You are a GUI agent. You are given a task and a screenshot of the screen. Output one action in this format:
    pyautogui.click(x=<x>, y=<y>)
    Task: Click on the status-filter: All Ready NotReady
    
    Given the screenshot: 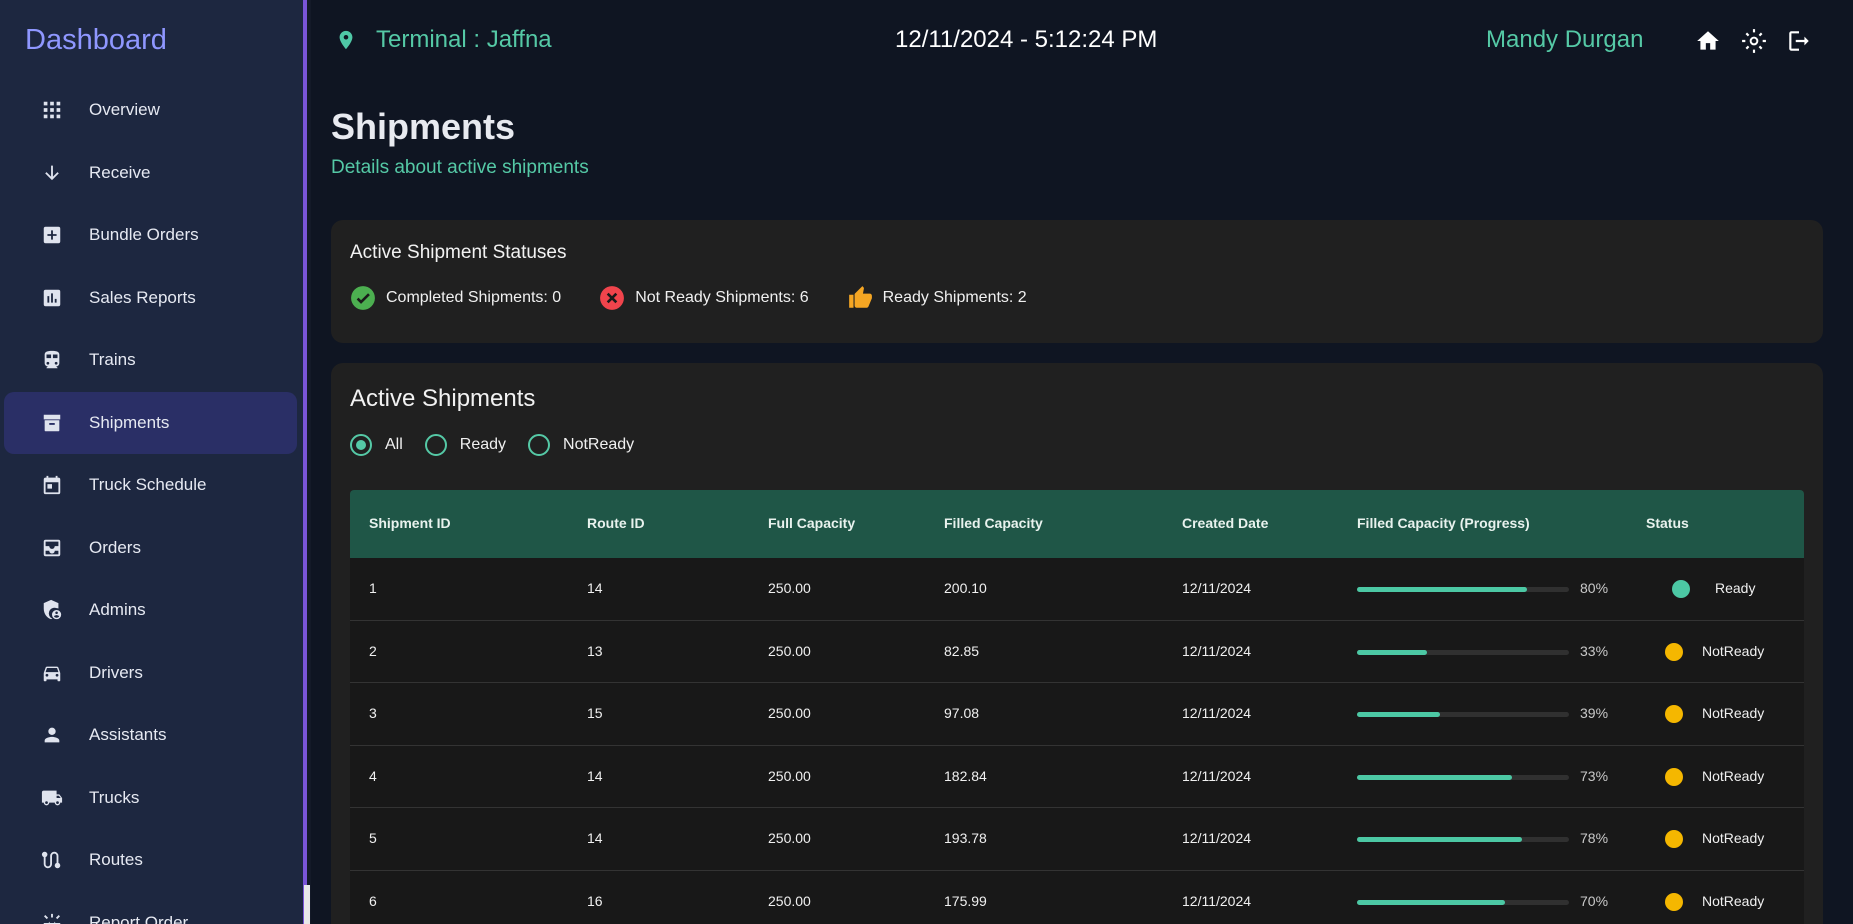 What is the action you would take?
    pyautogui.click(x=503, y=445)
    